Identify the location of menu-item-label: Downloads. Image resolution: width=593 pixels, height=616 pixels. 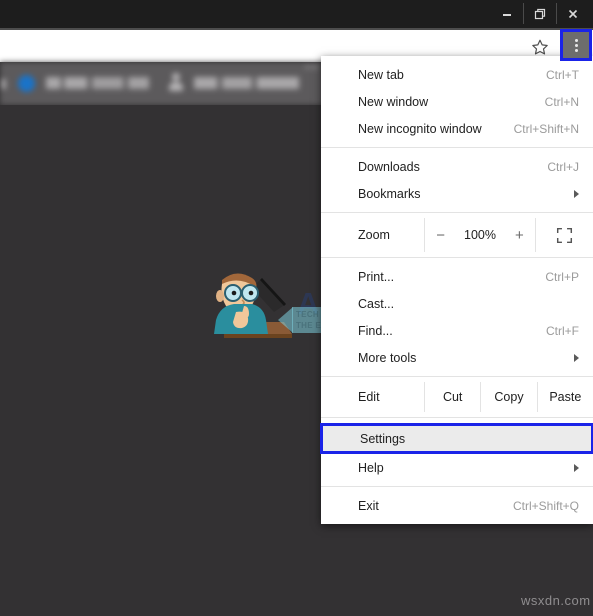
(389, 166).